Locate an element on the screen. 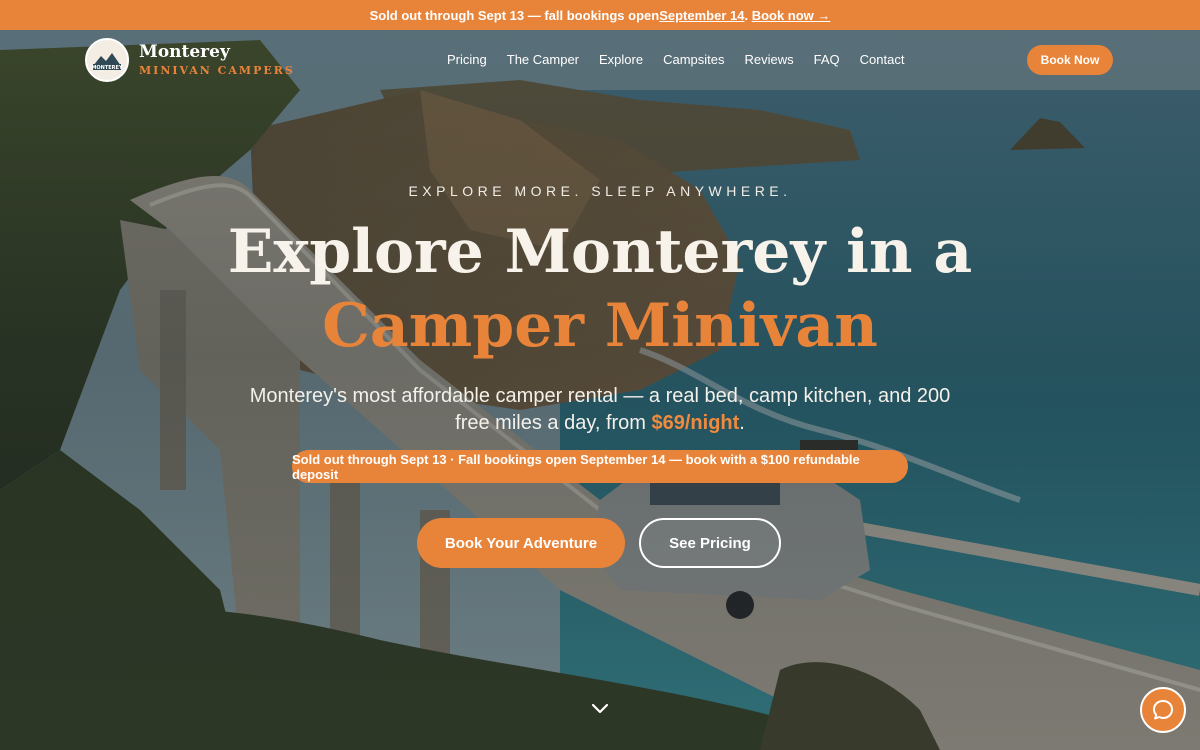 The width and height of the screenshot is (1200, 750). logo-mountain-icon: MONTEREY is located at coordinates (107, 62).